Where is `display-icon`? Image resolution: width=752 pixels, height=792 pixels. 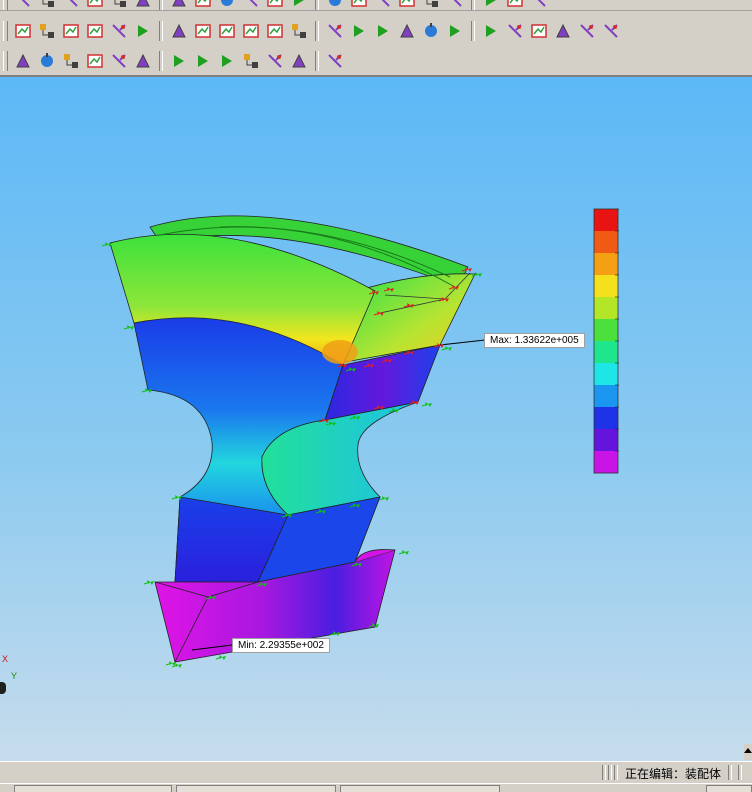
display-icon is located at coordinates (119, 61).